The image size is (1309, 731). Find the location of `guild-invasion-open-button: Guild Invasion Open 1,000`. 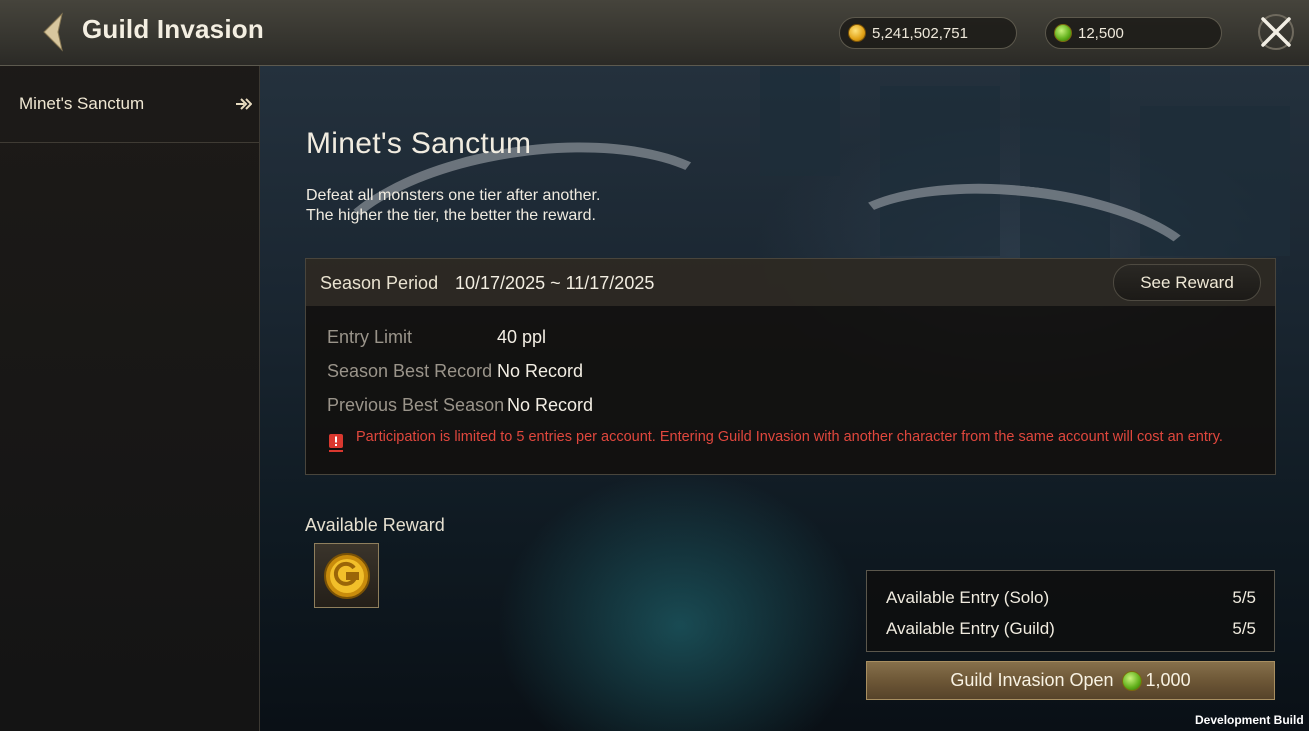

guild-invasion-open-button: Guild Invasion Open 1,000 is located at coordinates (1070, 680).